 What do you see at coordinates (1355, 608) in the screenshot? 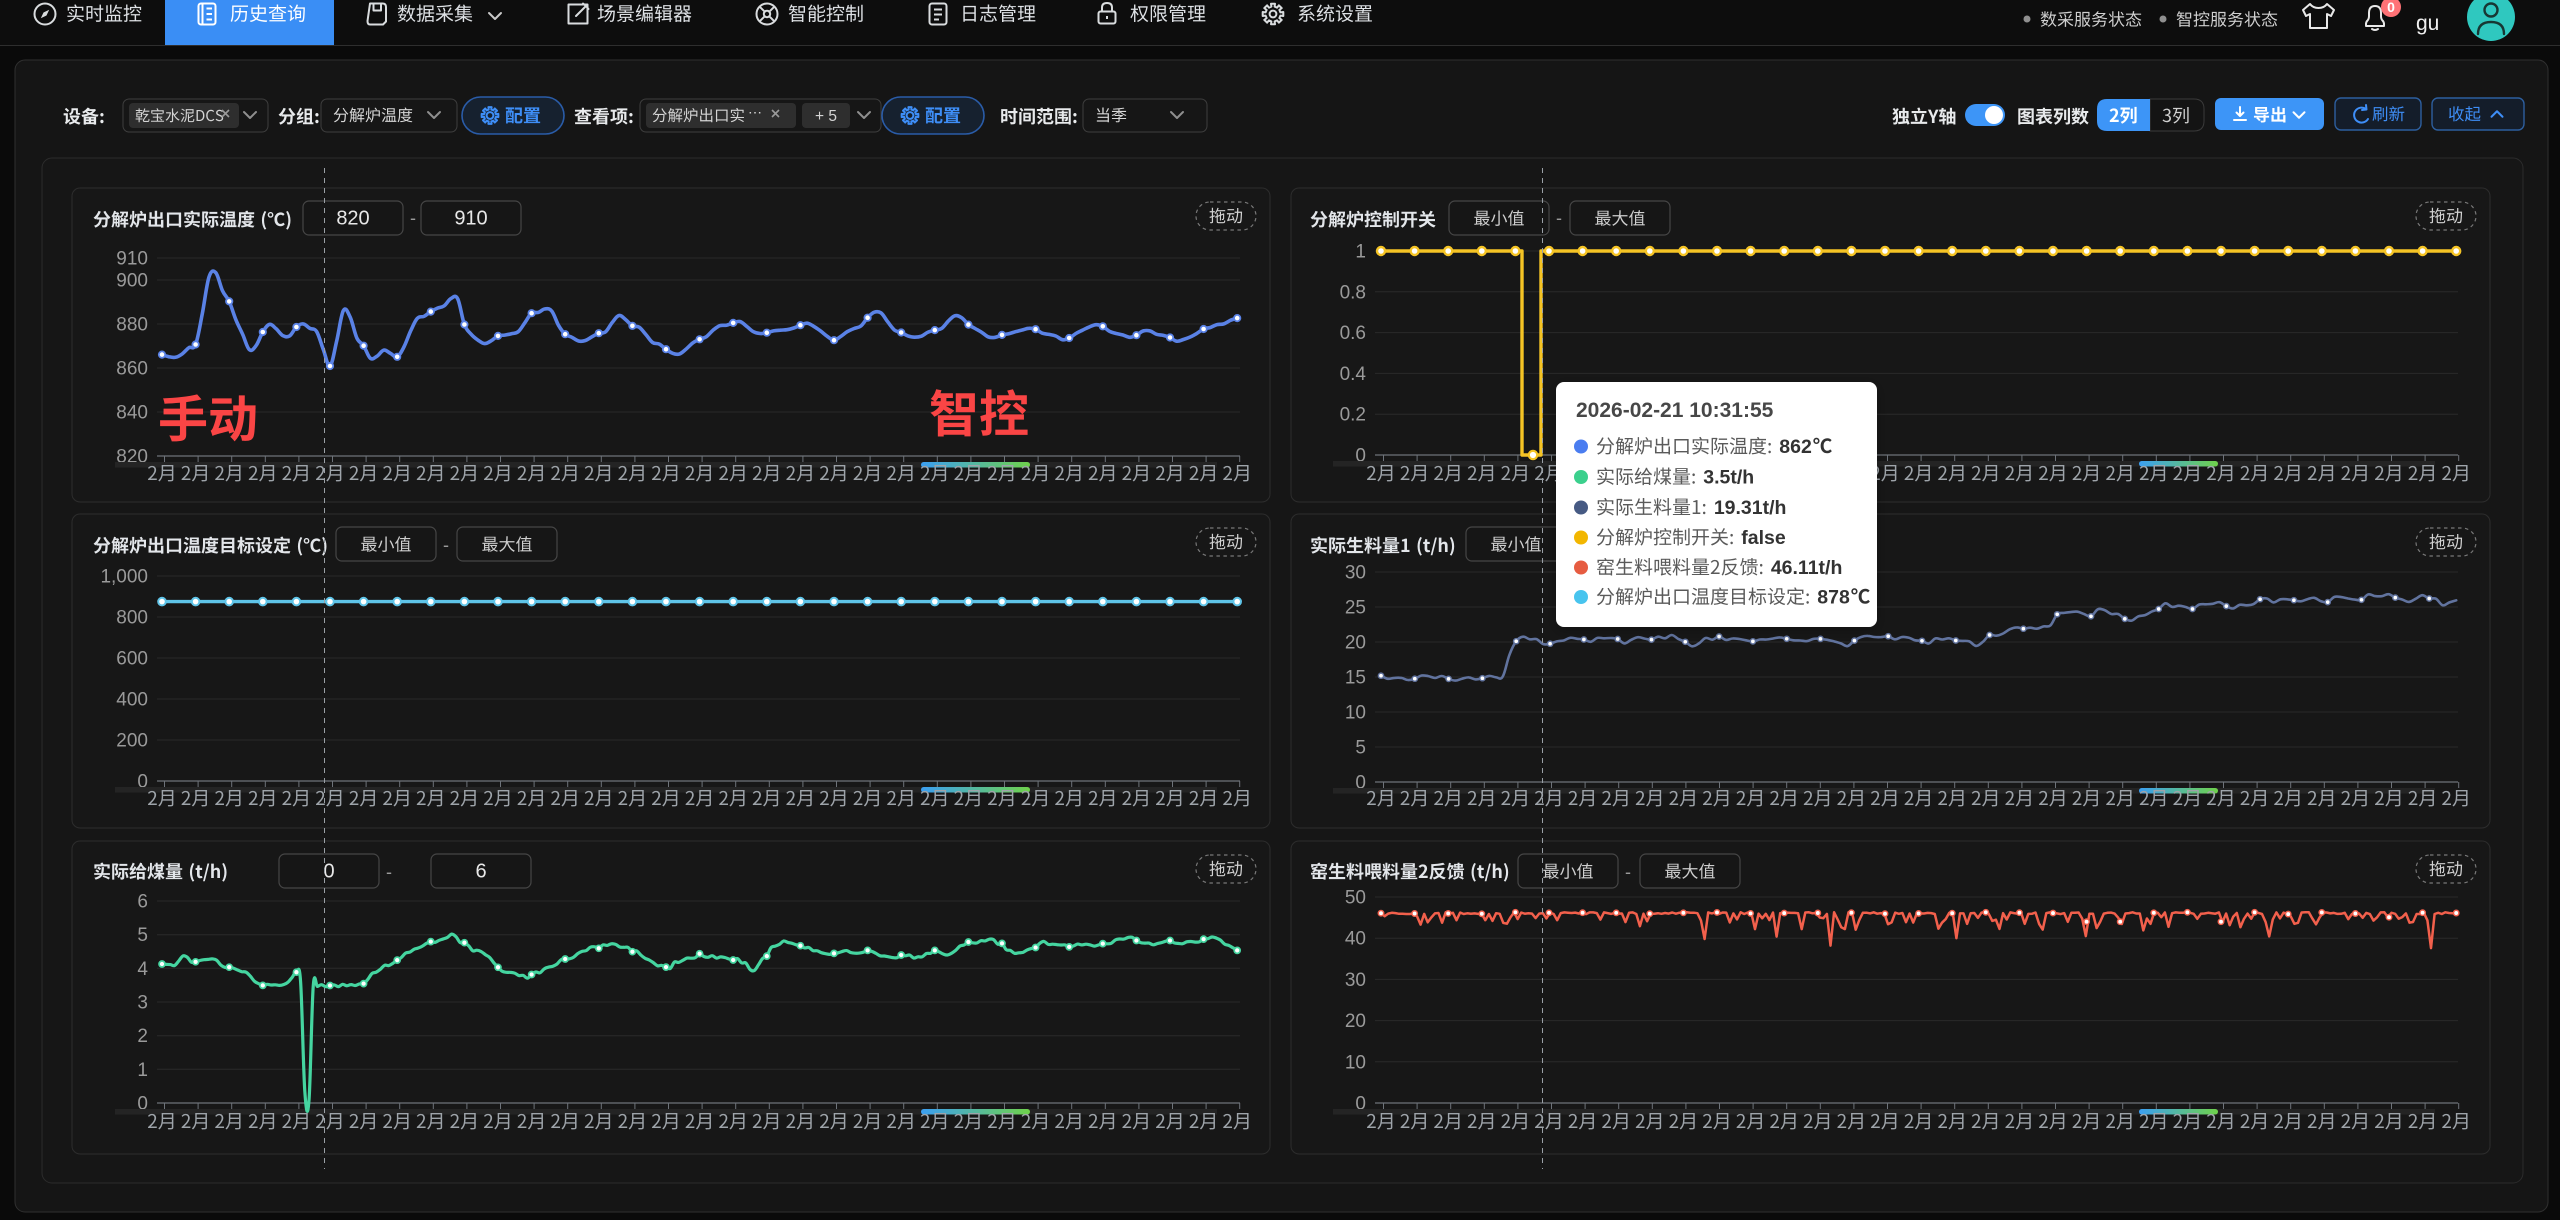
I see `svg-text: 25` at bounding box center [1355, 608].